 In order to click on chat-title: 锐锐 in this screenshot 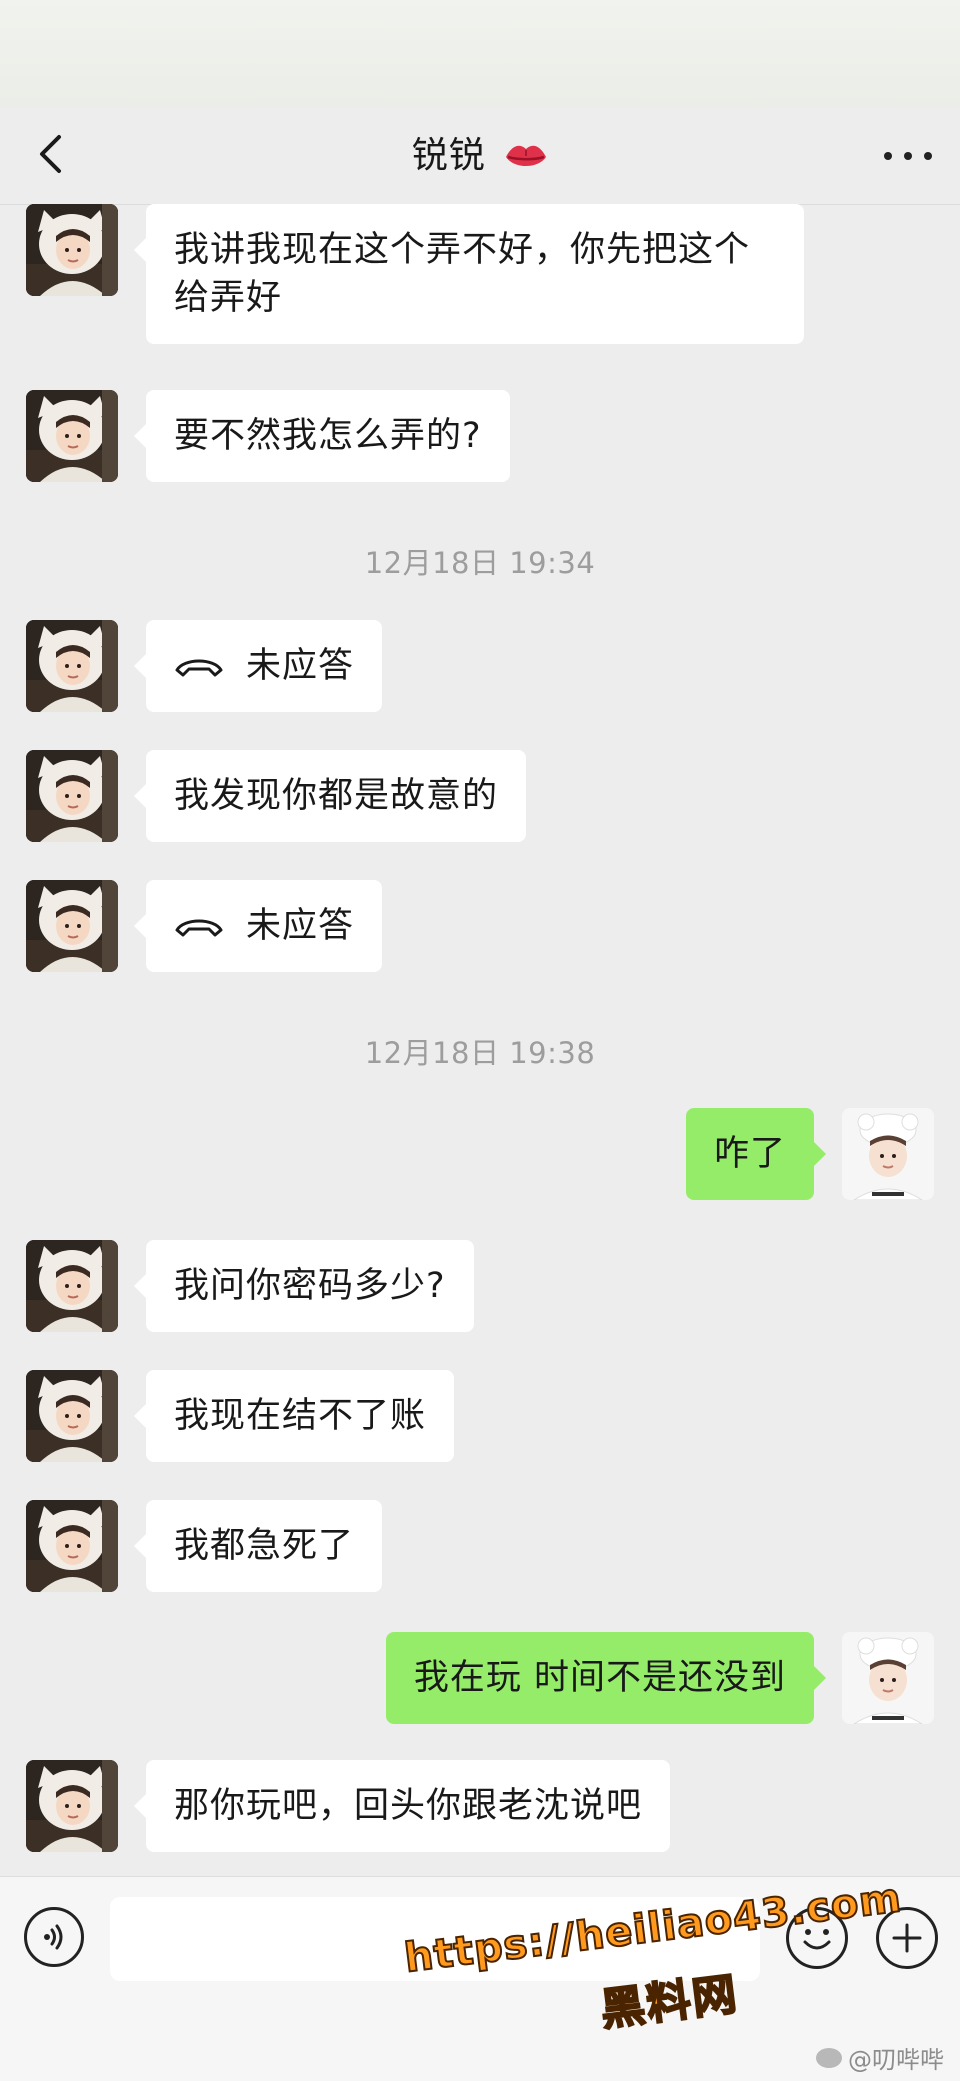, I will do `click(480, 156)`.